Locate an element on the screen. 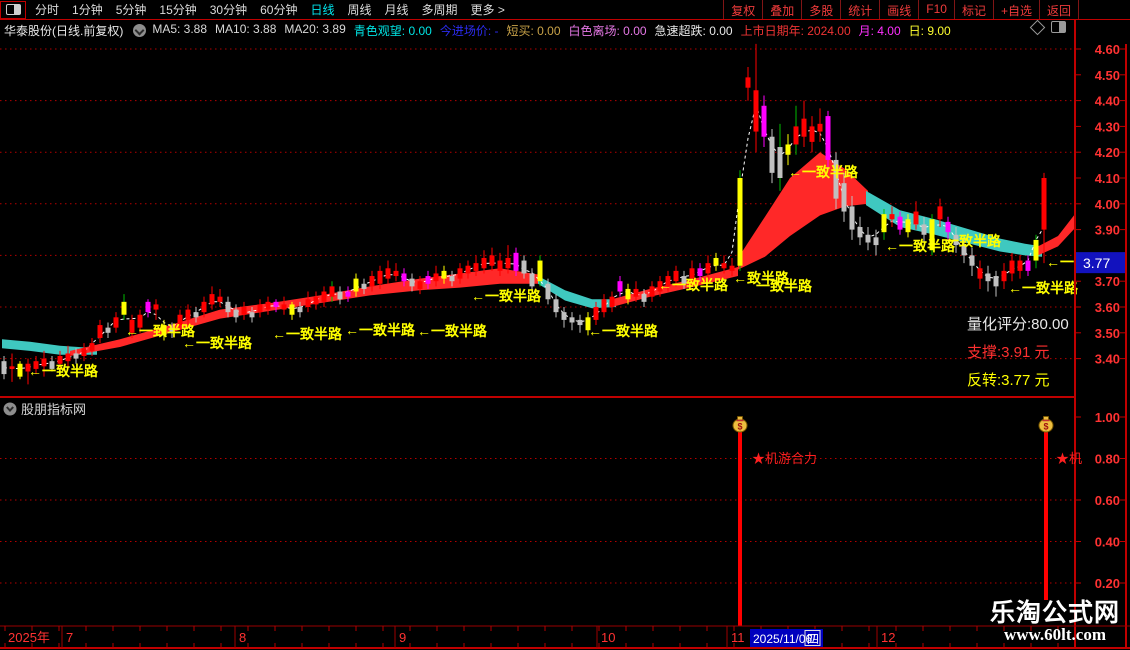  indicator-field: MA10: 3.88 is located at coordinates (246, 28).